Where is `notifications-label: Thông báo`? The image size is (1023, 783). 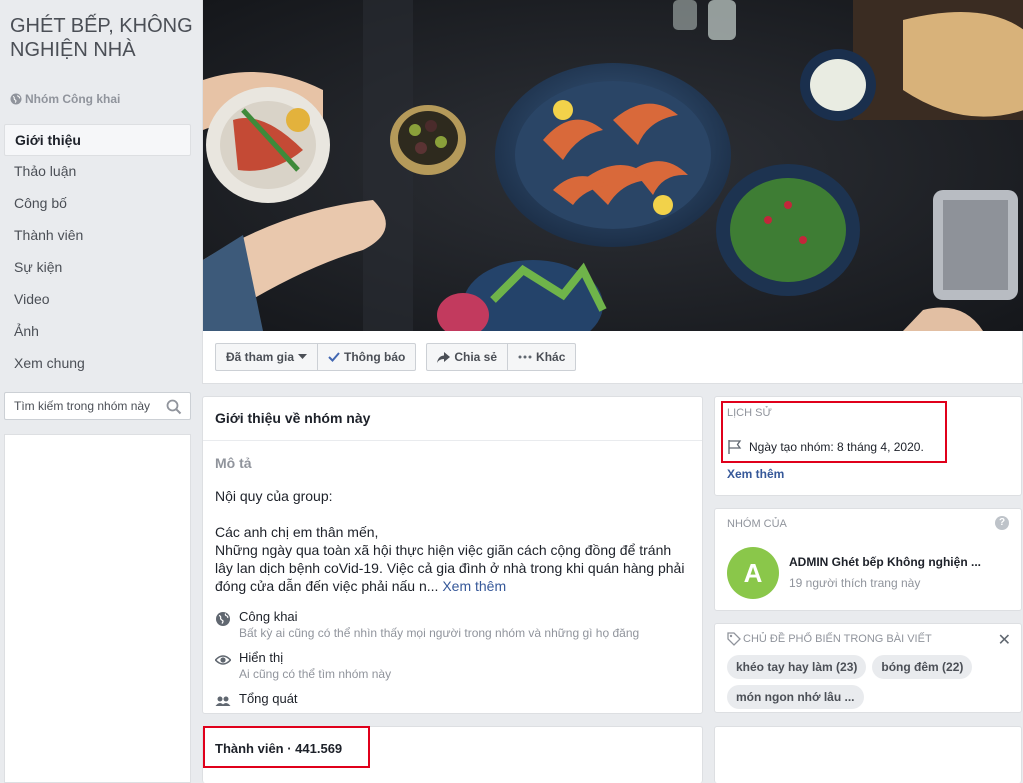 notifications-label: Thông báo is located at coordinates (375, 357).